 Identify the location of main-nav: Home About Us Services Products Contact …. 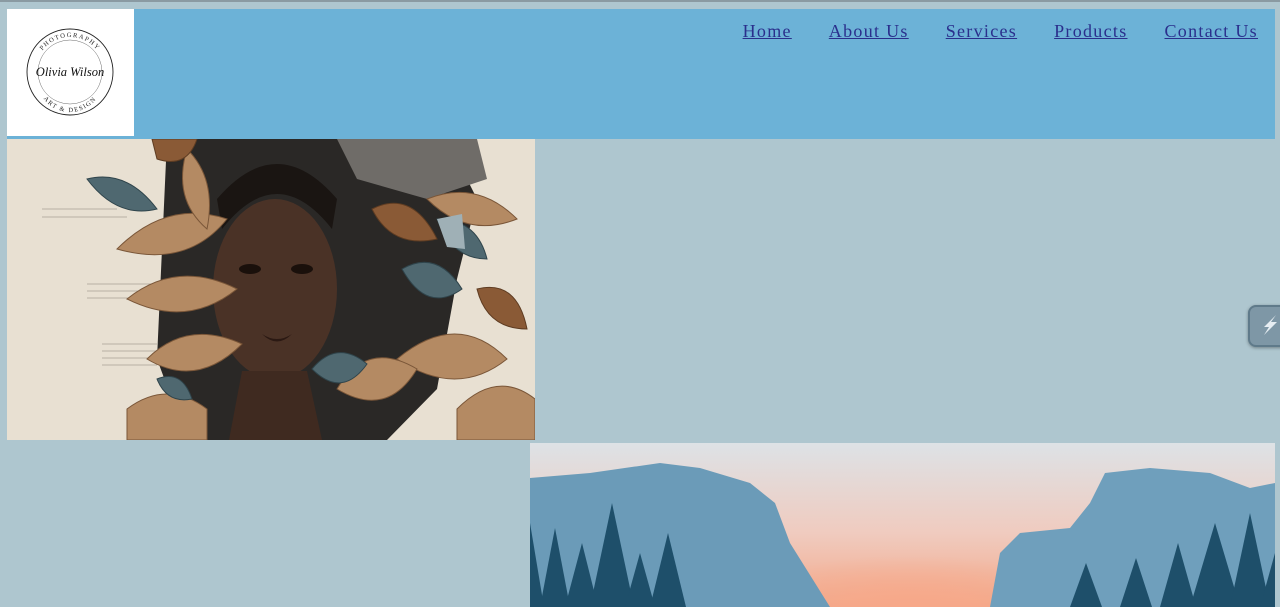
(1000, 31).